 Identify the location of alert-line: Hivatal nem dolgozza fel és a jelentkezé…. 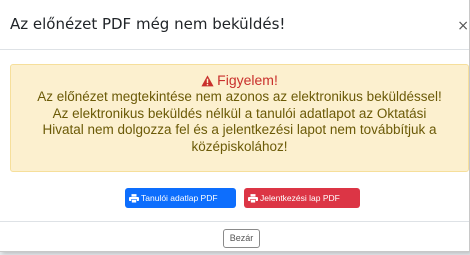
(239, 129).